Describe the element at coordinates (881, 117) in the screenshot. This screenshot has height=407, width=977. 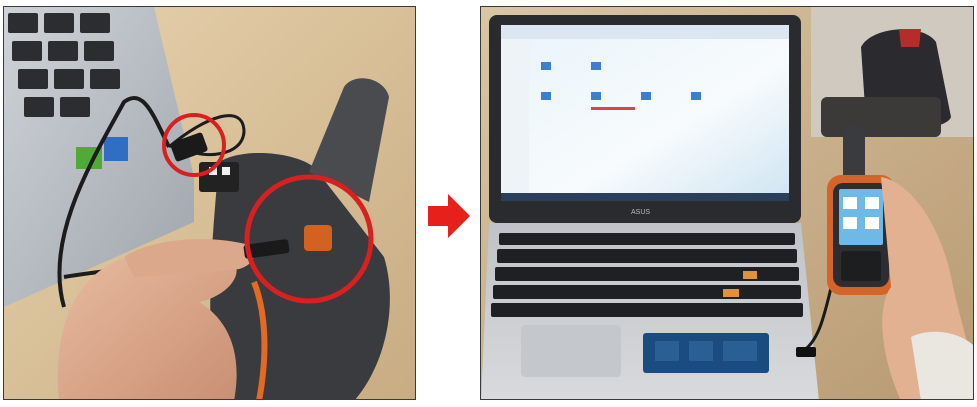
I see `chair` at that location.